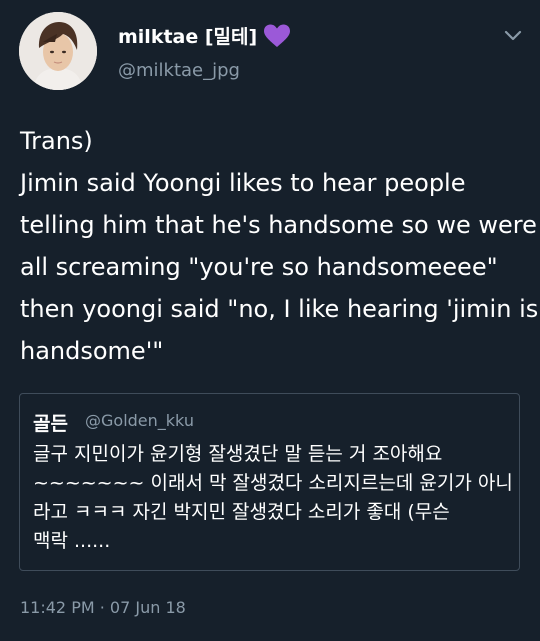 This screenshot has width=540, height=641. I want to click on author-handle: @milktae_jpg, so click(179, 70).